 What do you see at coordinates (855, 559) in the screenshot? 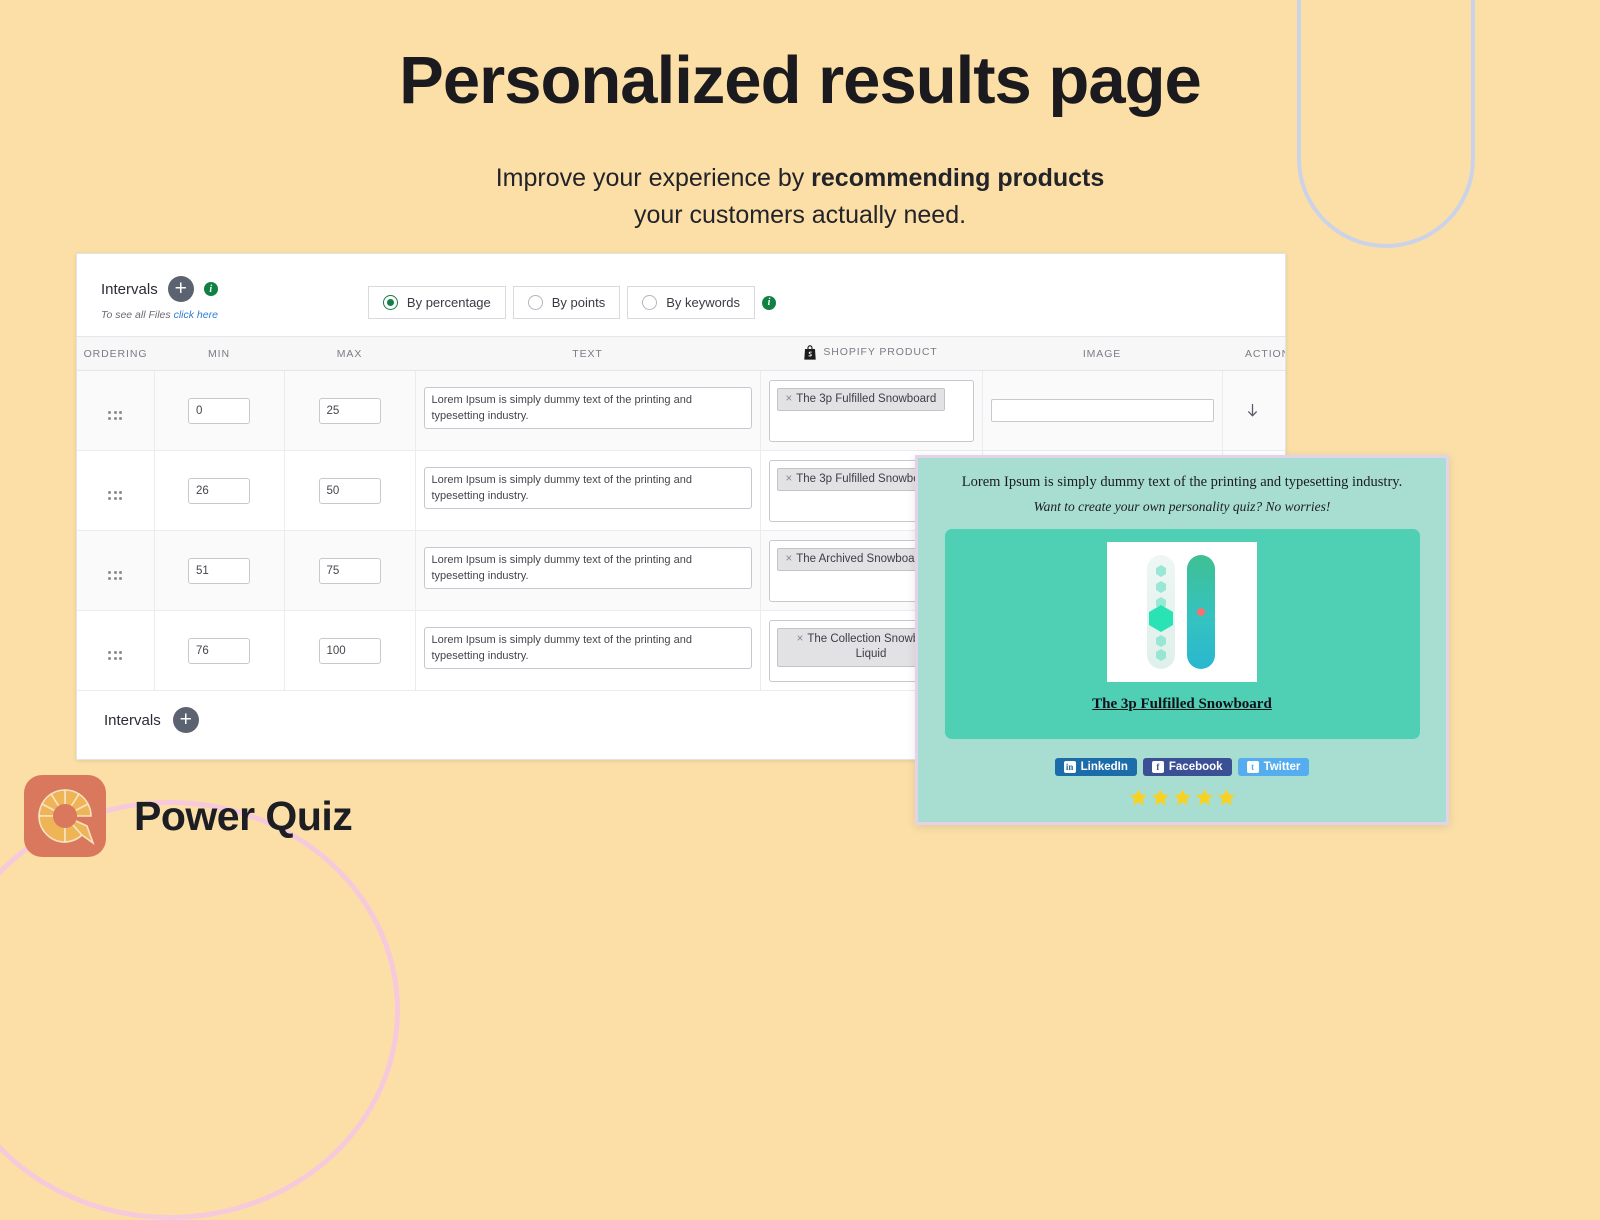
I see `product-tag: × The Archived Snowboard` at bounding box center [855, 559].